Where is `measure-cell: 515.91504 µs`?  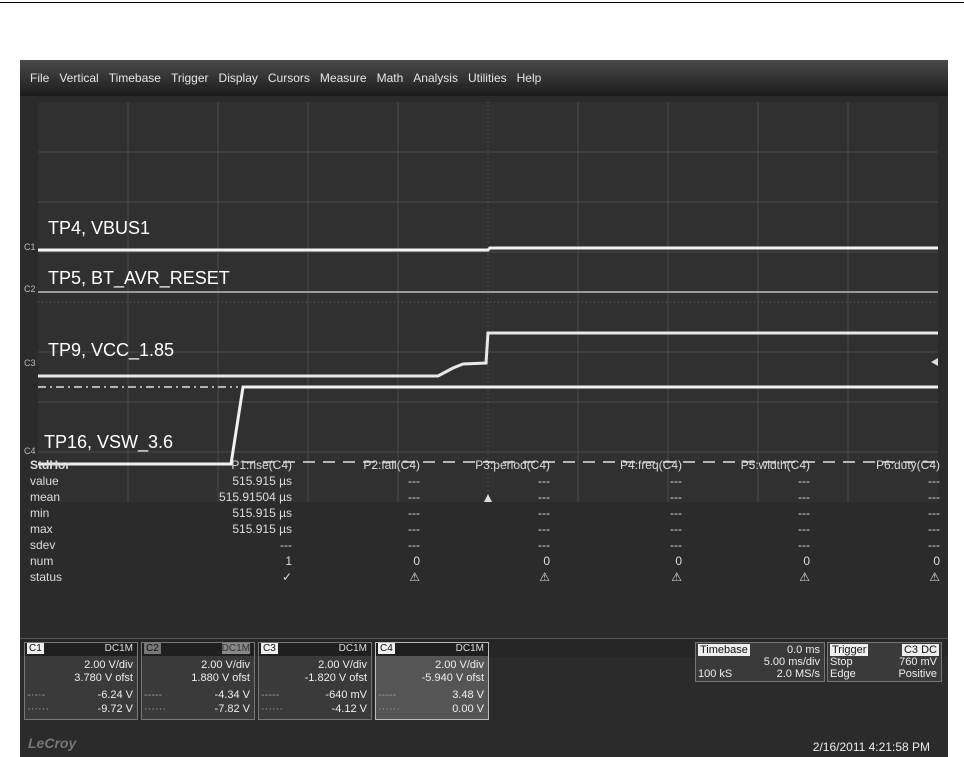
measure-cell: 515.91504 µs is located at coordinates (255, 497).